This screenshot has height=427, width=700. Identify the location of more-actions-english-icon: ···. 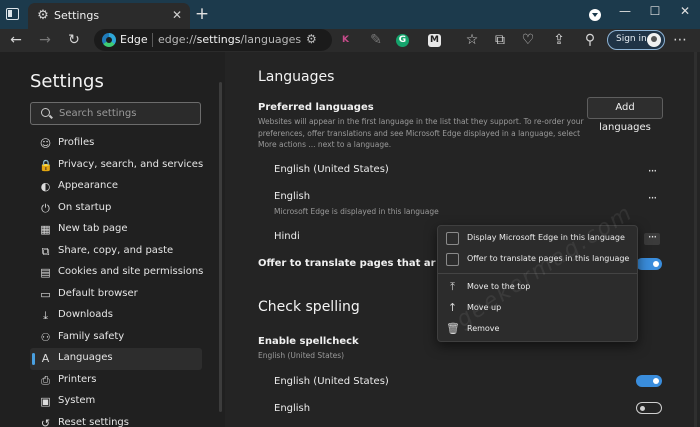
(652, 199).